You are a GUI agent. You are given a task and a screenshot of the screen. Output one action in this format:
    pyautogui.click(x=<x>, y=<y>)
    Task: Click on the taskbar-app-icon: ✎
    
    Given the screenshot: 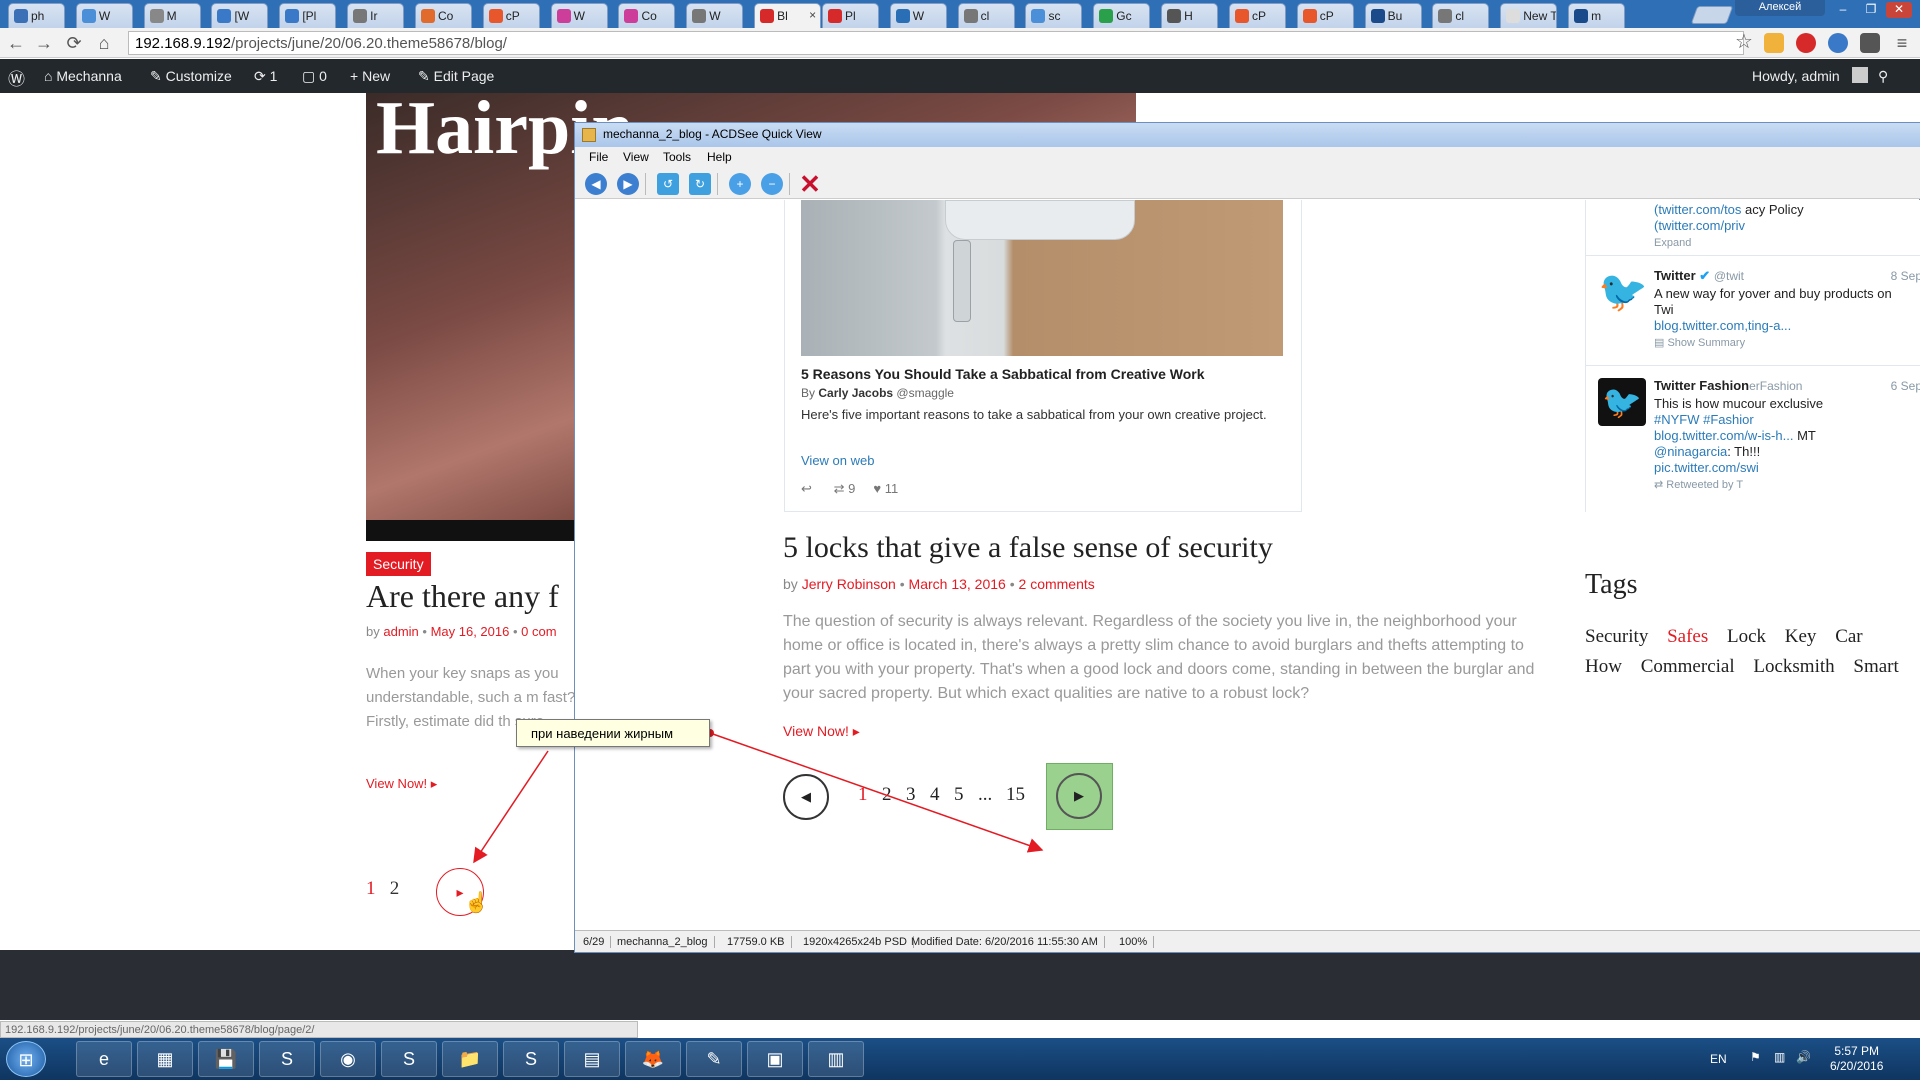 What is the action you would take?
    pyautogui.click(x=714, y=1059)
    